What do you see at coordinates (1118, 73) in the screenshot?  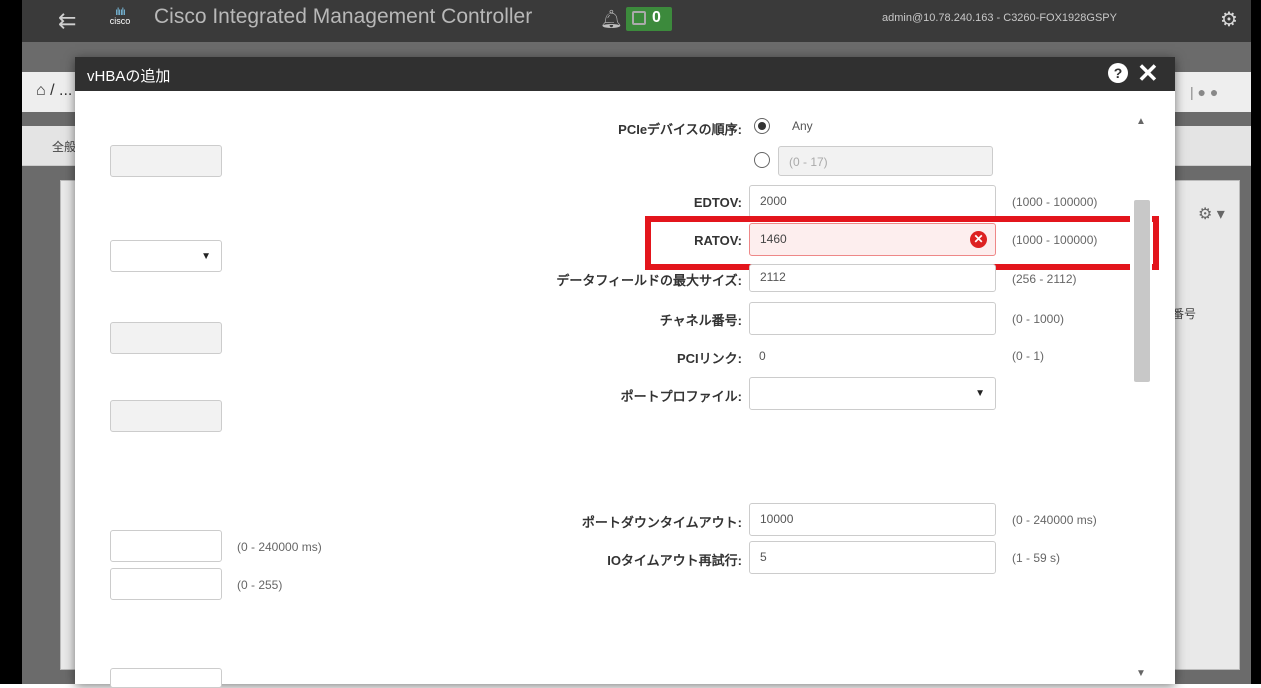 I see `help-icon: ?` at bounding box center [1118, 73].